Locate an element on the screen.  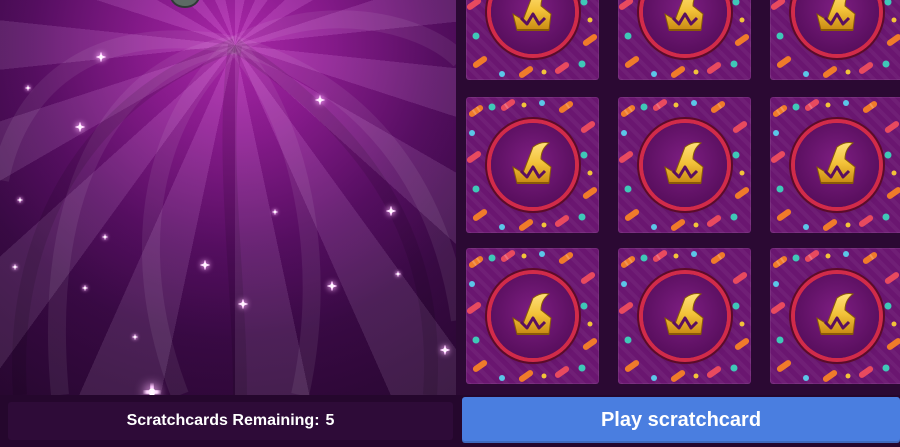
remaining-label: Scratchcards Remaining: is located at coordinates (223, 420).